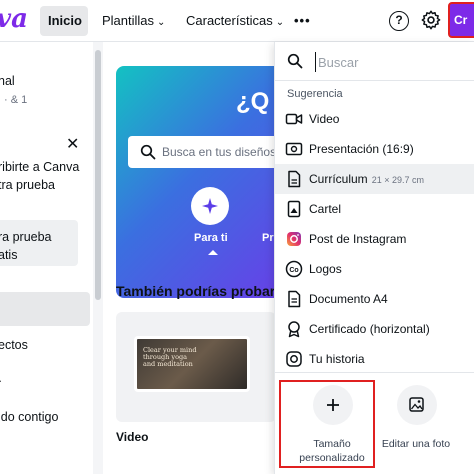  I want to click on dropdown-item-label: Currículum 21 × 29.7 cm, so click(366, 179).